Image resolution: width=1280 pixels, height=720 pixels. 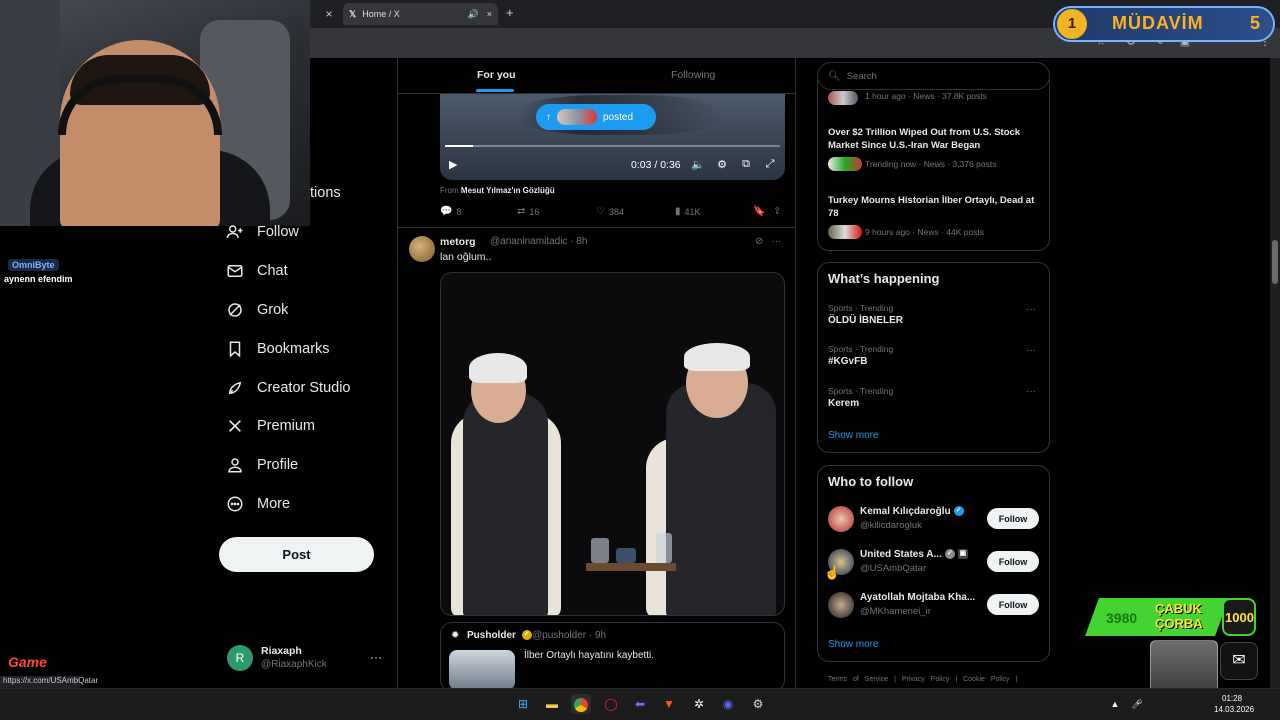 I want to click on chart-icon: ▮, so click(x=678, y=211).